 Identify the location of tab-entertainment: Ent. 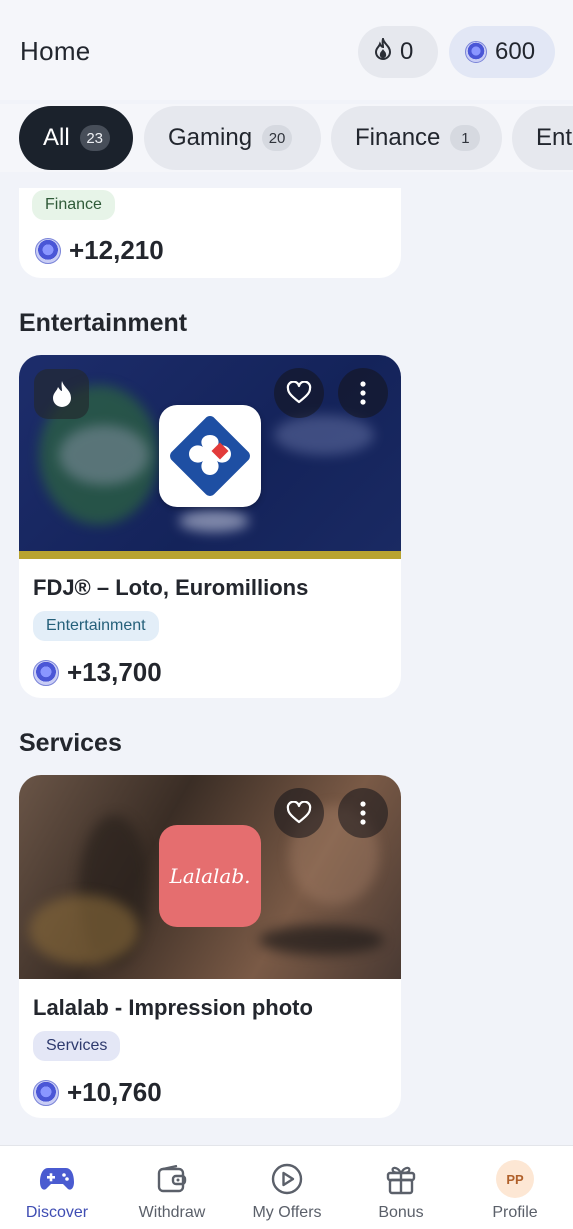
(542, 138).